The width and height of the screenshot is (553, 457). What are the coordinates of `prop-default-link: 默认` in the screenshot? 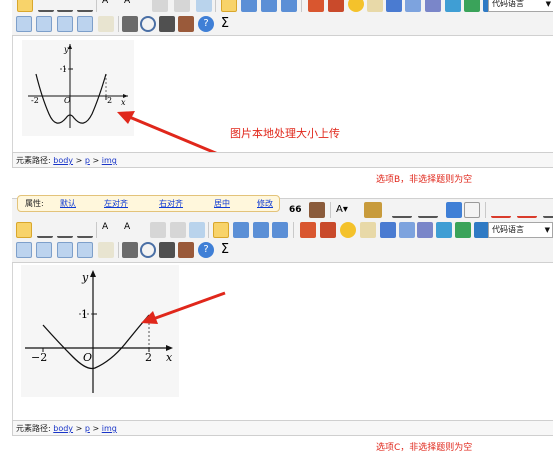 It's located at (68, 203).